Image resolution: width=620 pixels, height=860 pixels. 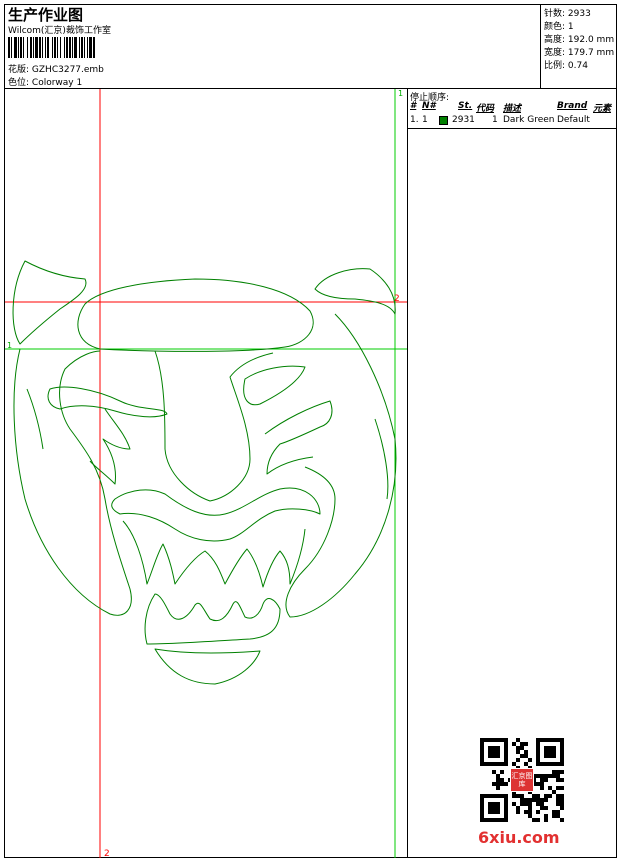 What do you see at coordinates (519, 837) in the screenshot?
I see `watermark-text: 6xiu.com` at bounding box center [519, 837].